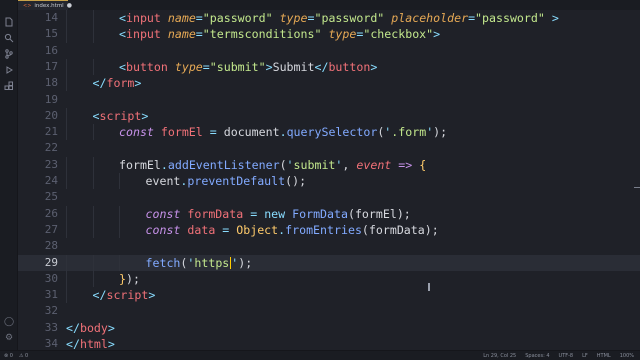 This screenshot has width=640, height=360. I want to click on tab-bar: <> index.html ●, so click(329, 5).